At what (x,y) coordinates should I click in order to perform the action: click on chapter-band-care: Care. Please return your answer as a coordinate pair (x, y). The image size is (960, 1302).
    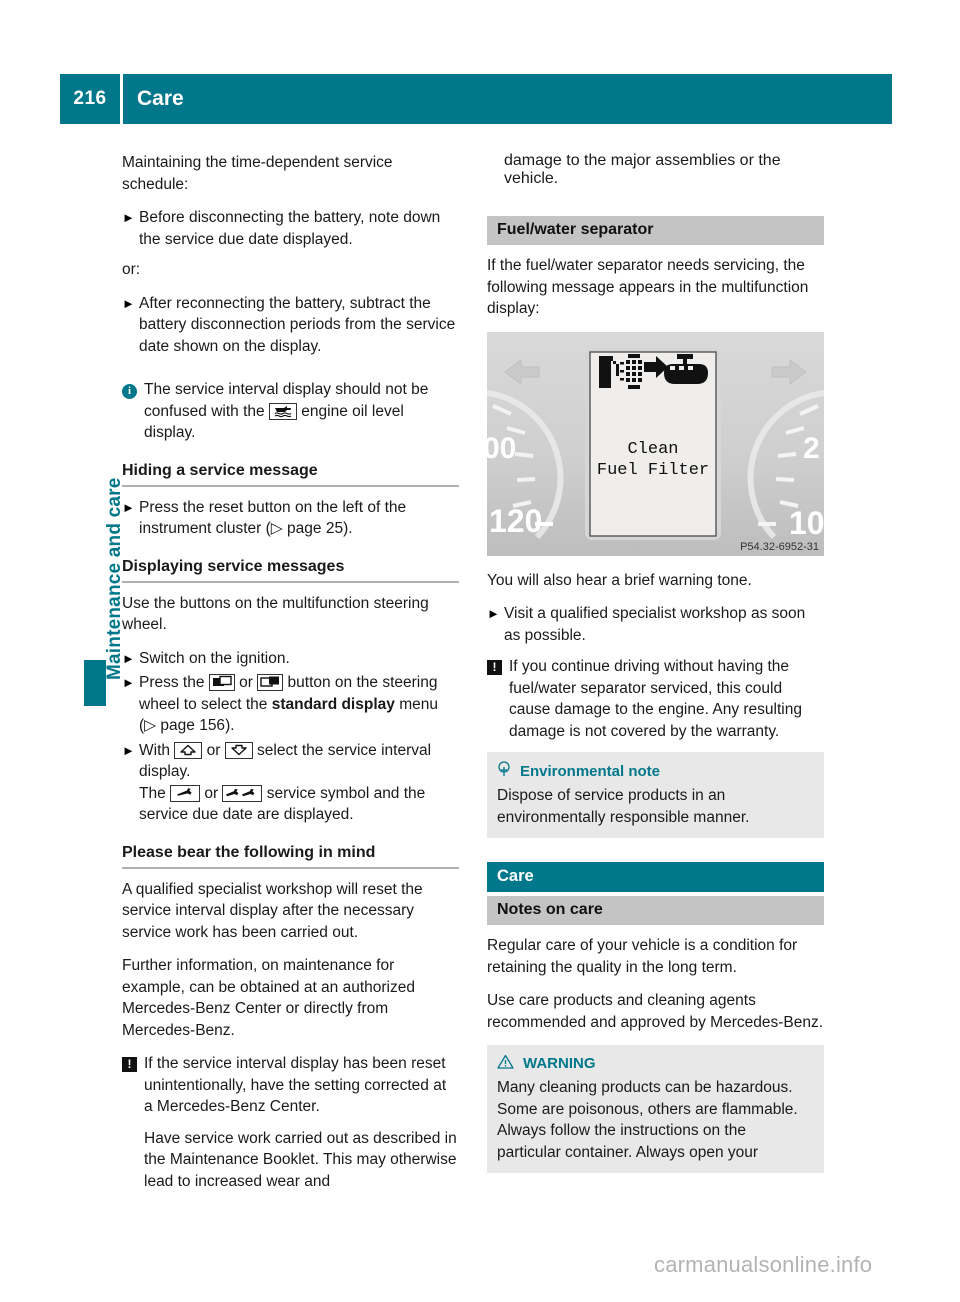
    Looking at the image, I should click on (655, 877).